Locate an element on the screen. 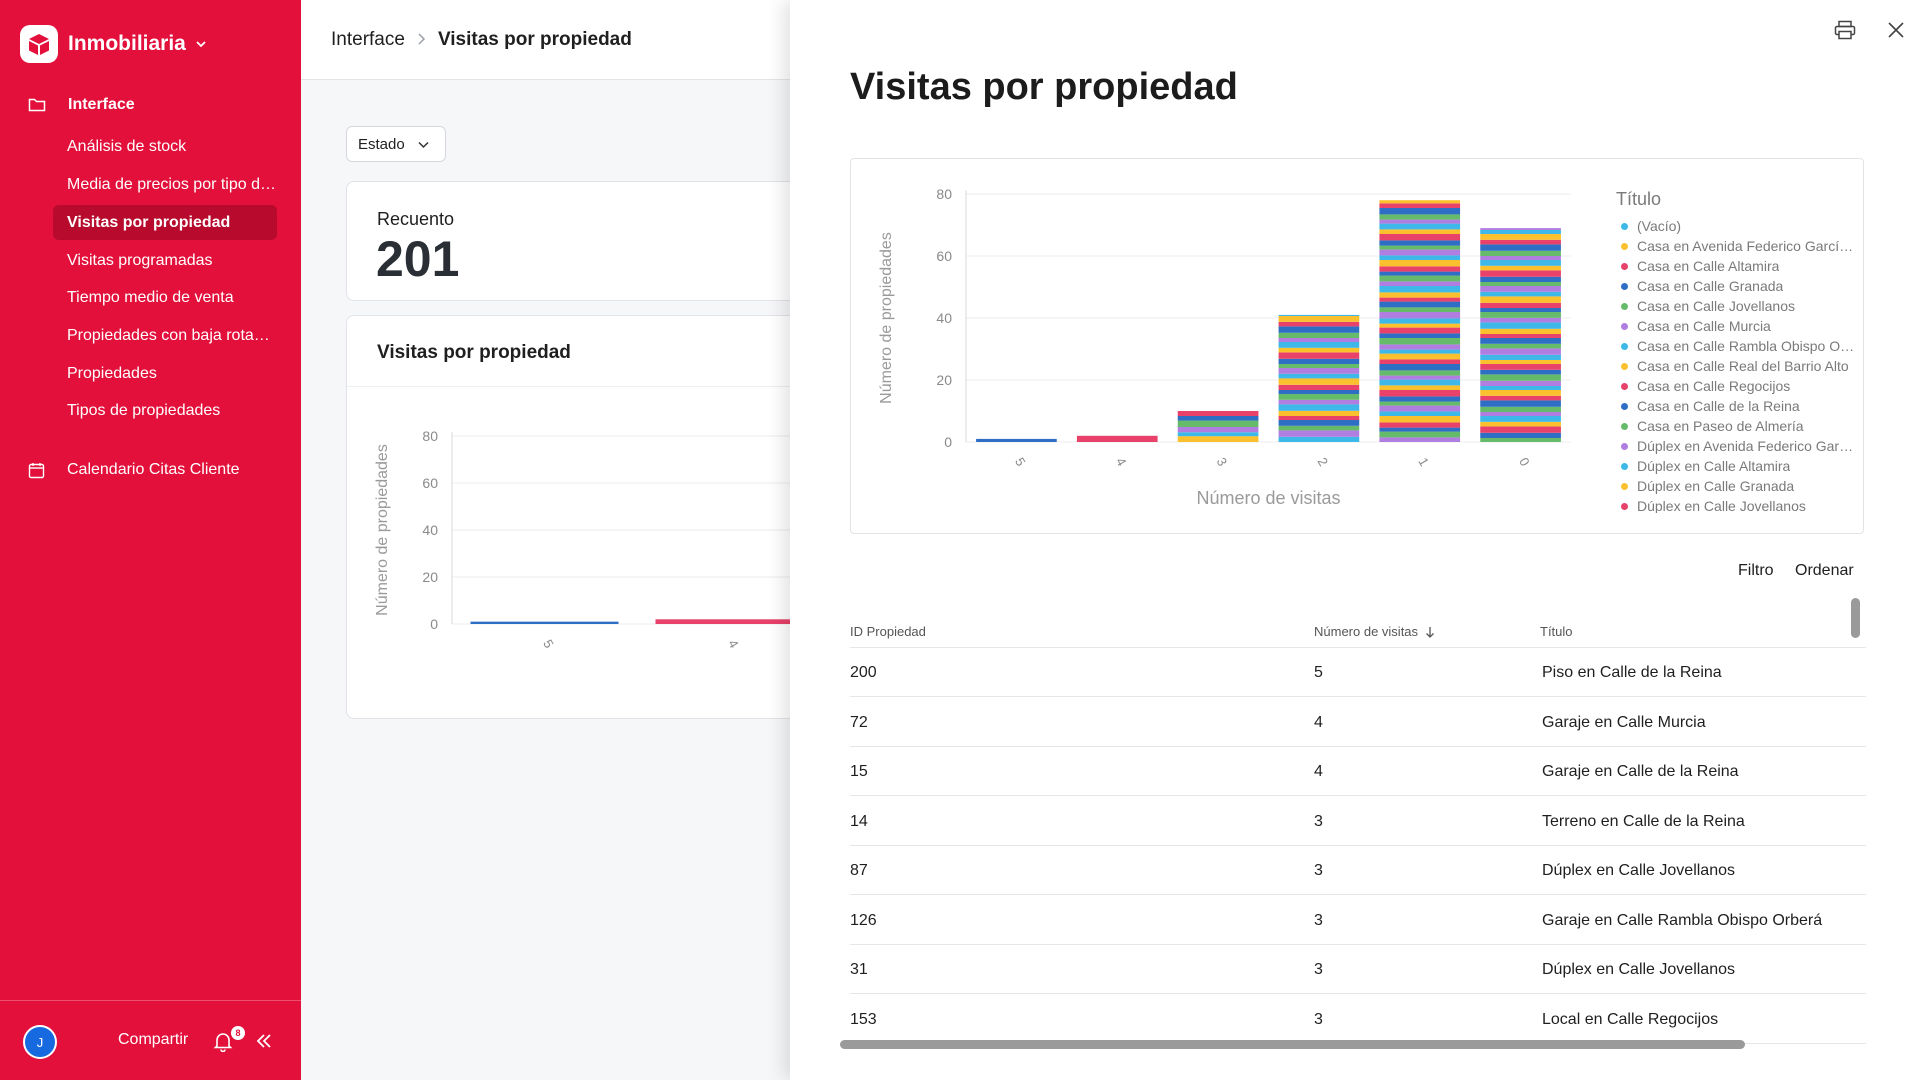 The image size is (1920, 1080). x-tick-label: 2 is located at coordinates (1323, 462).